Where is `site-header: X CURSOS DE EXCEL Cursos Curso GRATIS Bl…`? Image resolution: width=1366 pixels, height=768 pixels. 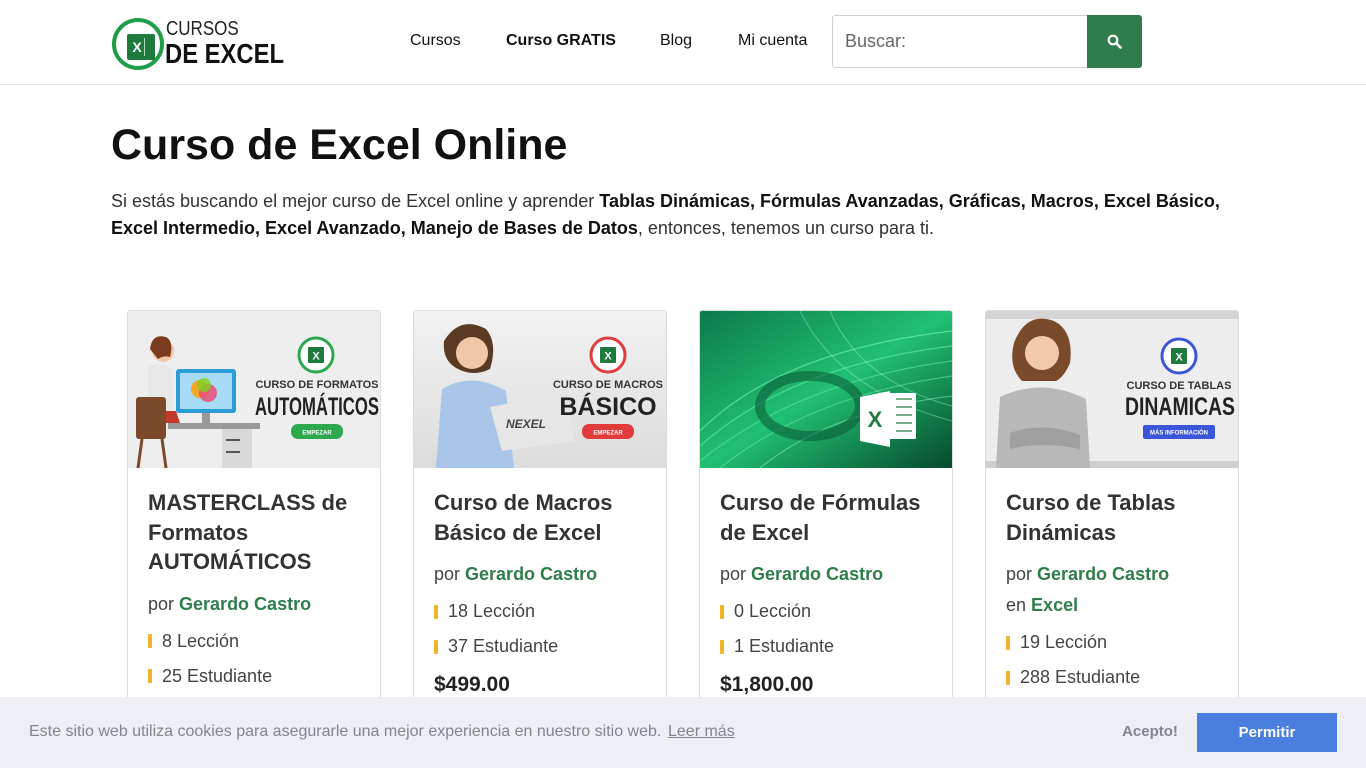
site-header: X CURSOS DE EXCEL Cursos Curso GRATIS Bl… is located at coordinates (683, 42).